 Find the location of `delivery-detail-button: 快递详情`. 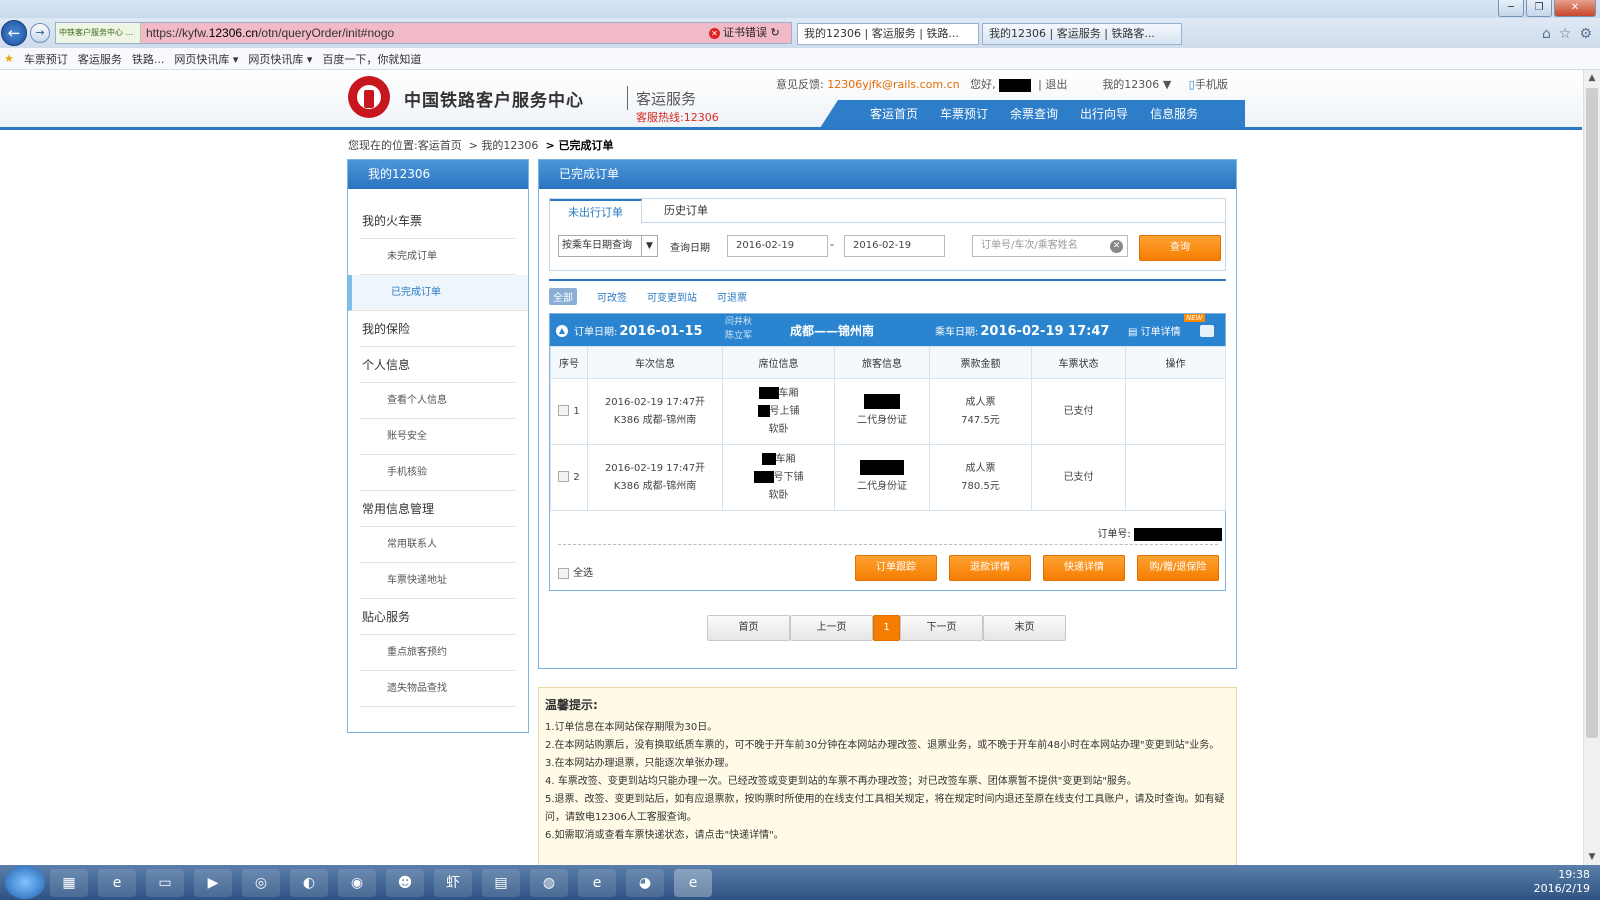

delivery-detail-button: 快递详情 is located at coordinates (1084, 568).